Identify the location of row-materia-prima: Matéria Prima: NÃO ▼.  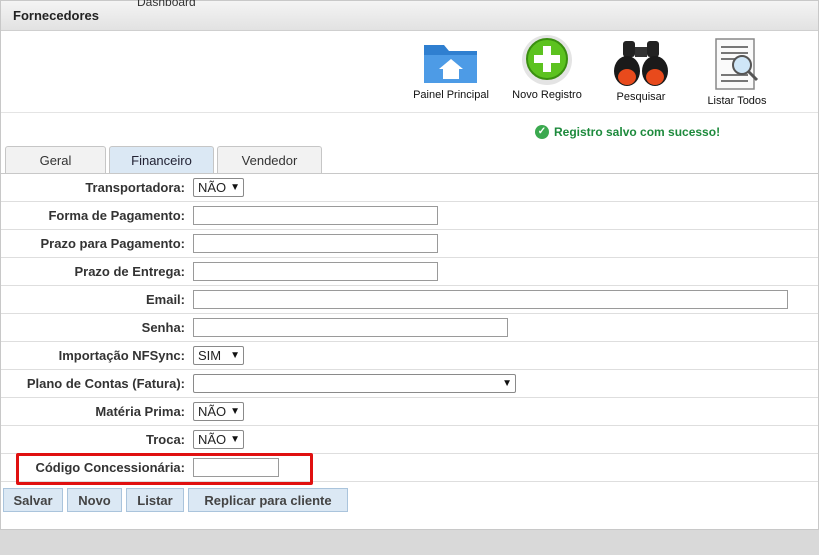
(409, 412).